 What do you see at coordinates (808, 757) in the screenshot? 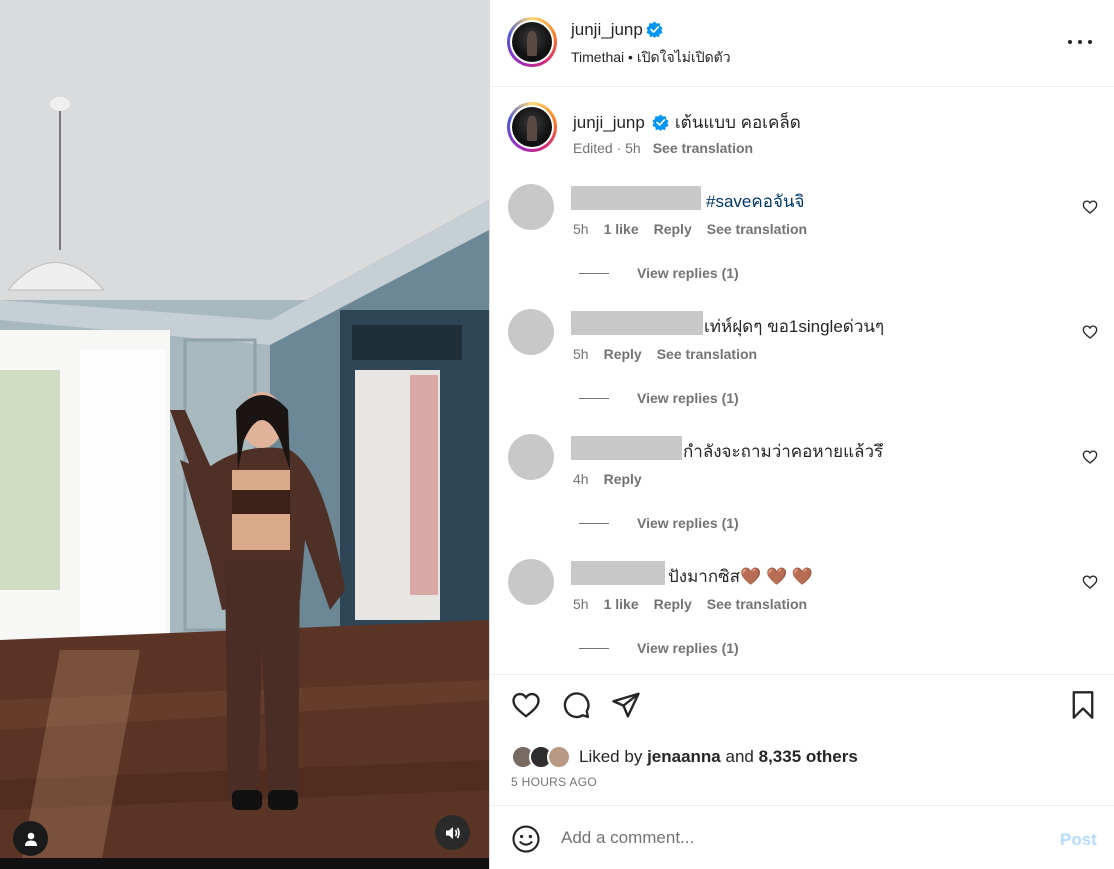
I see `likes-others-link: 8,335 others` at bounding box center [808, 757].